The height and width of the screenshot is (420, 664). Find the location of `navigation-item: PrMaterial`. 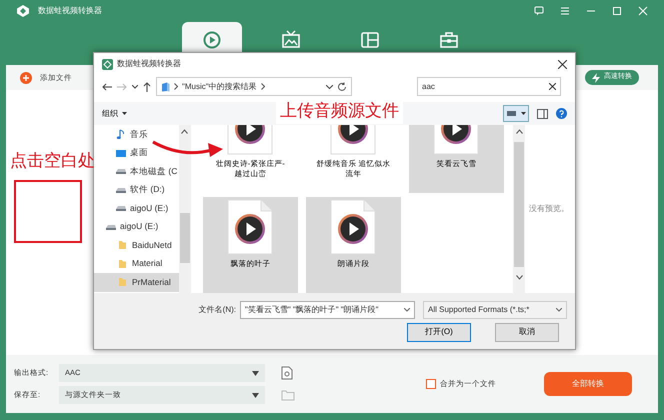

navigation-item: PrMaterial is located at coordinates (136, 282).